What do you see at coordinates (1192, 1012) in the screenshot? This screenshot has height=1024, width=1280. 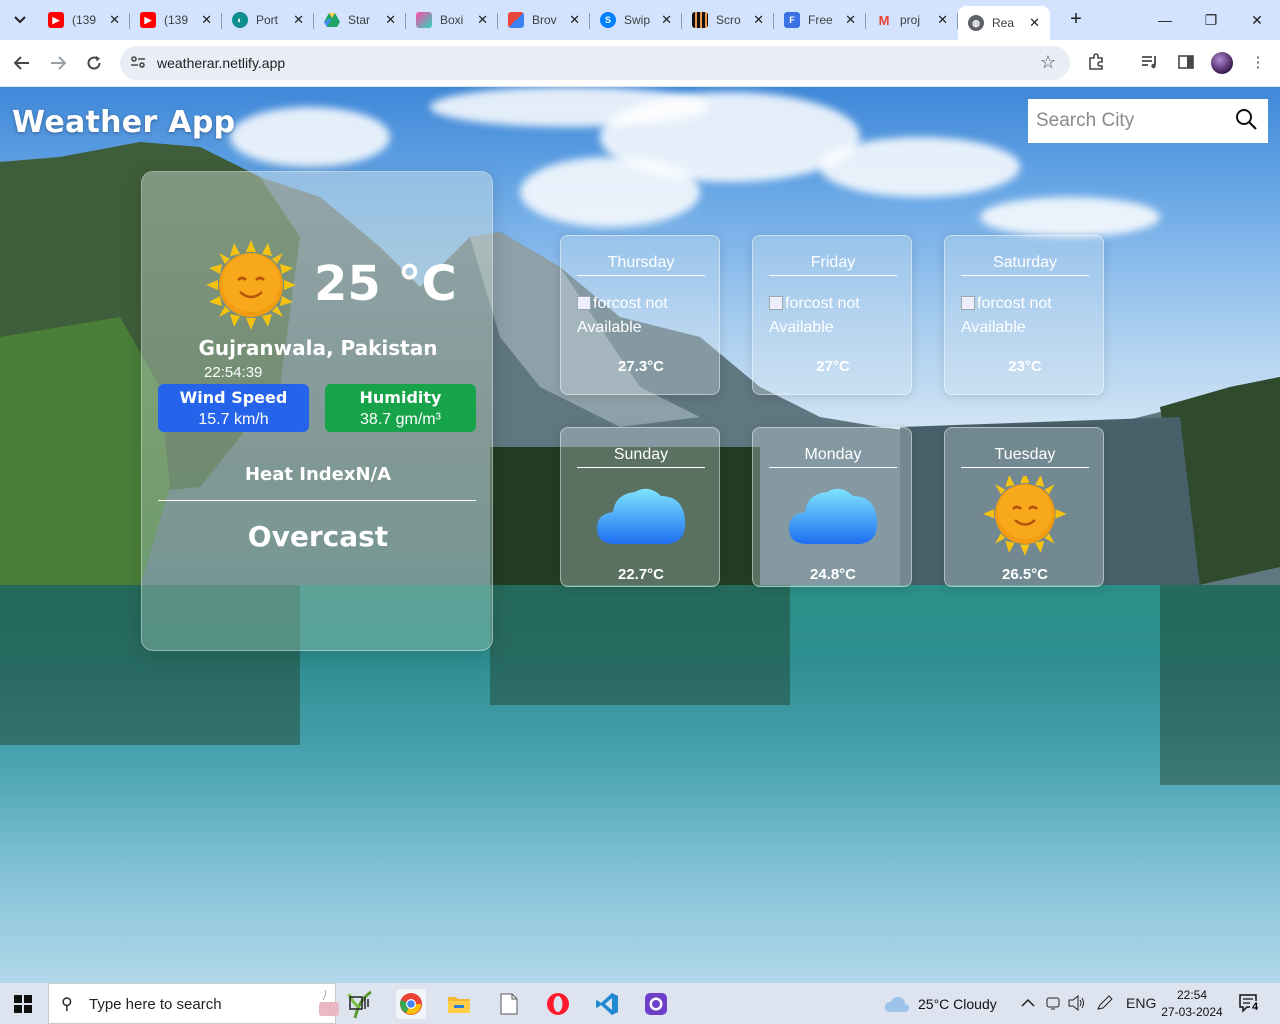 I see `taskbar-date: 27-03-2024` at bounding box center [1192, 1012].